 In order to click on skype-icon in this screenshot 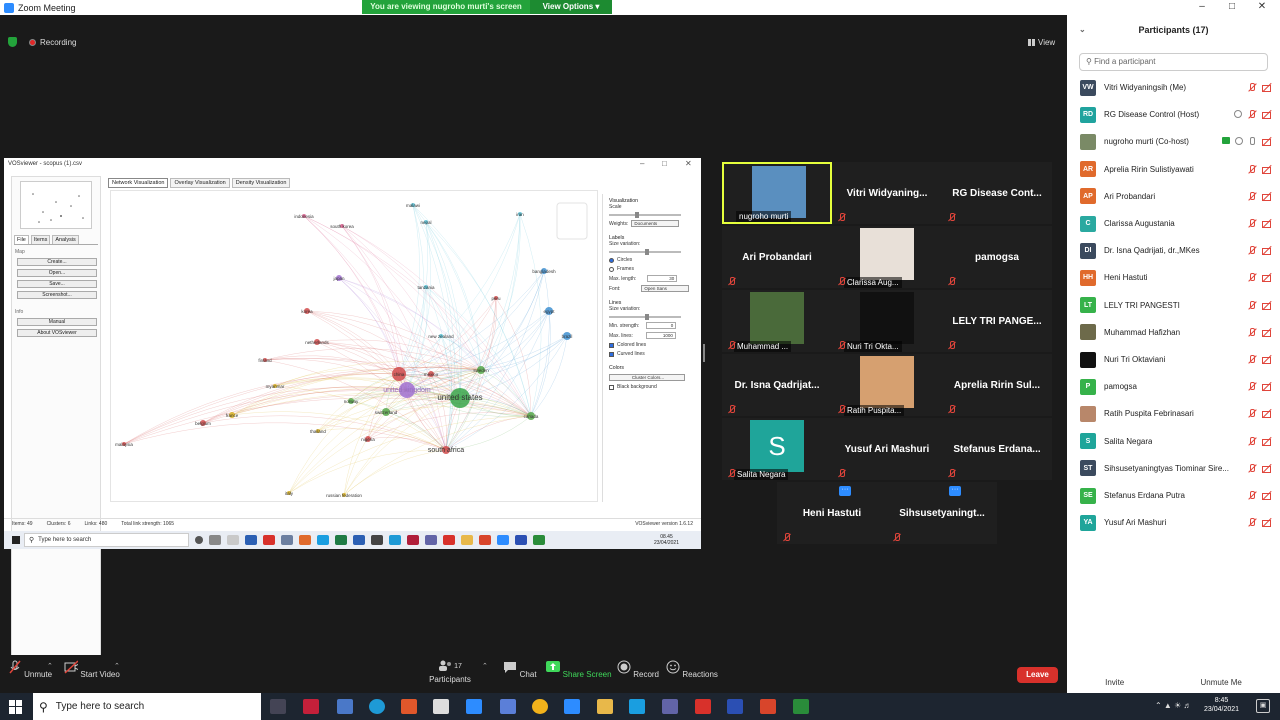, I will do `click(637, 706)`.